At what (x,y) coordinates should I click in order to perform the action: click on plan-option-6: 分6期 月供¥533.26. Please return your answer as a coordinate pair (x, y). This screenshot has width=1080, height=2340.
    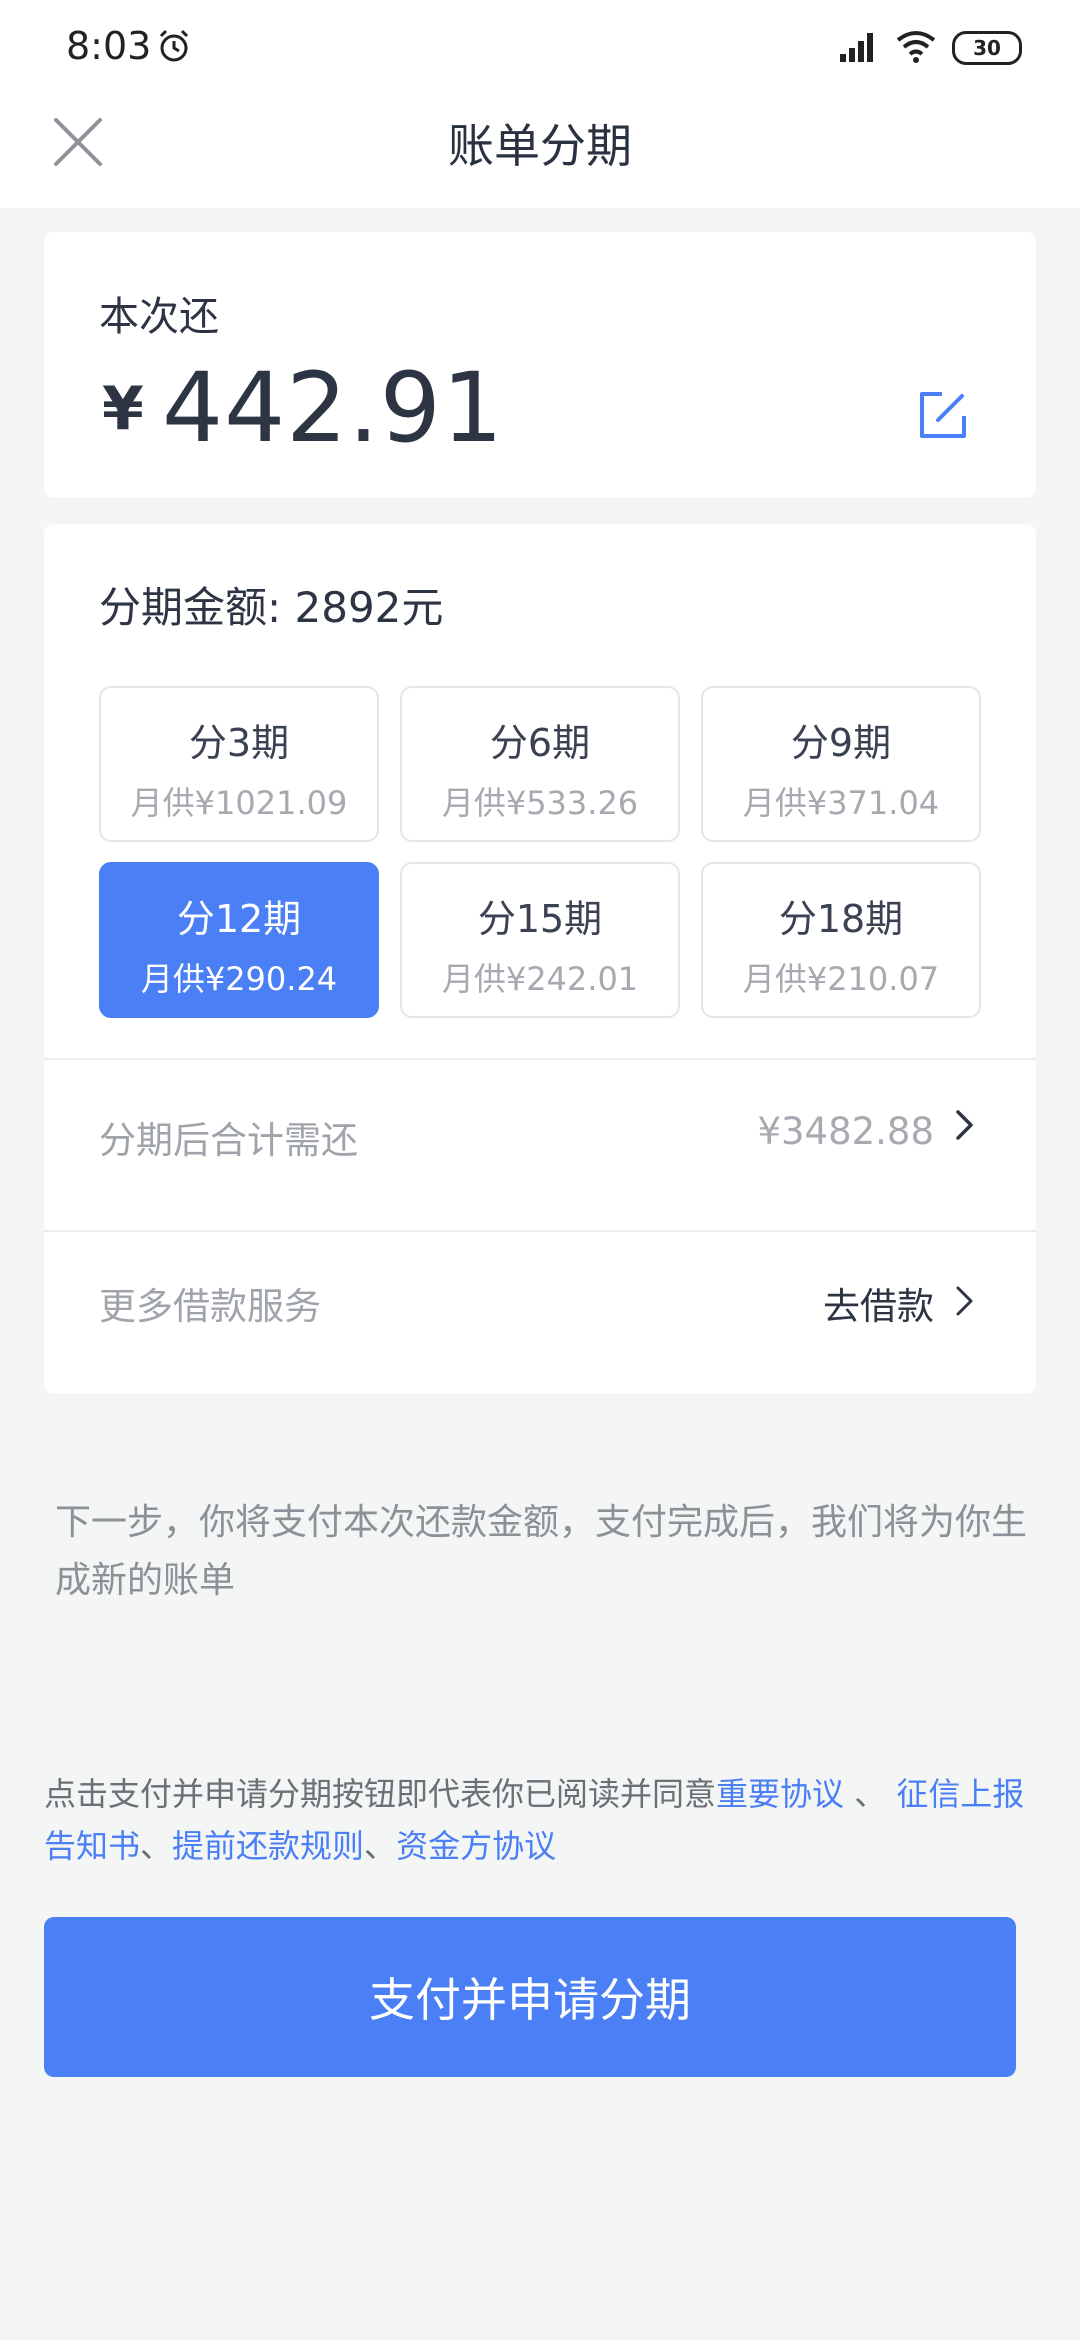
    Looking at the image, I should click on (540, 764).